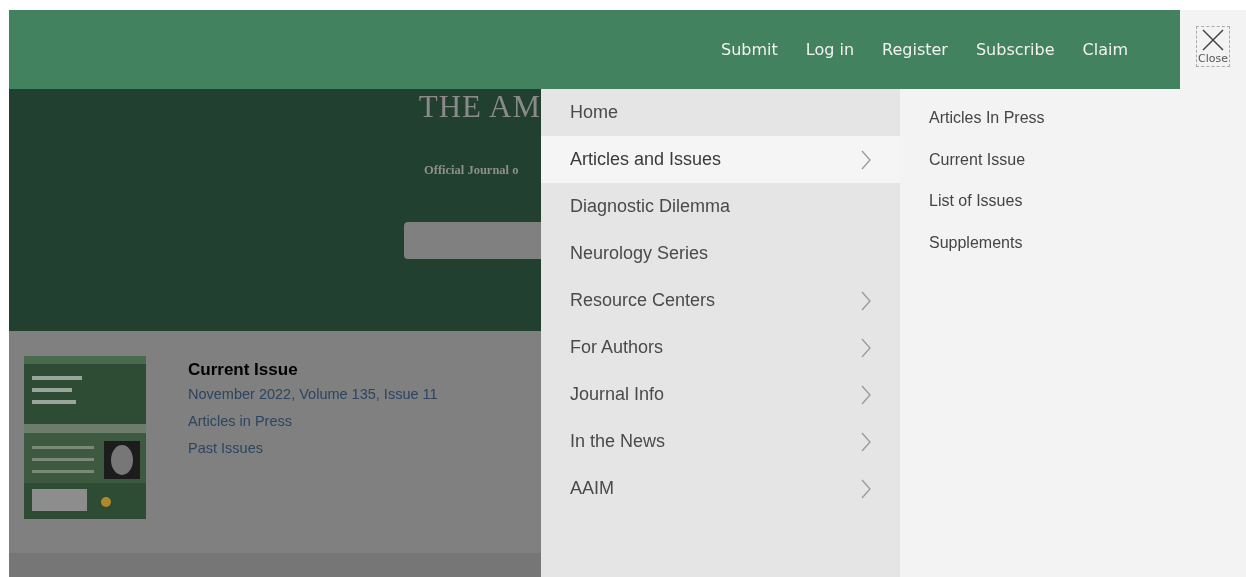  Describe the element at coordinates (976, 242) in the screenshot. I see `submenu-item: Supplements` at that location.